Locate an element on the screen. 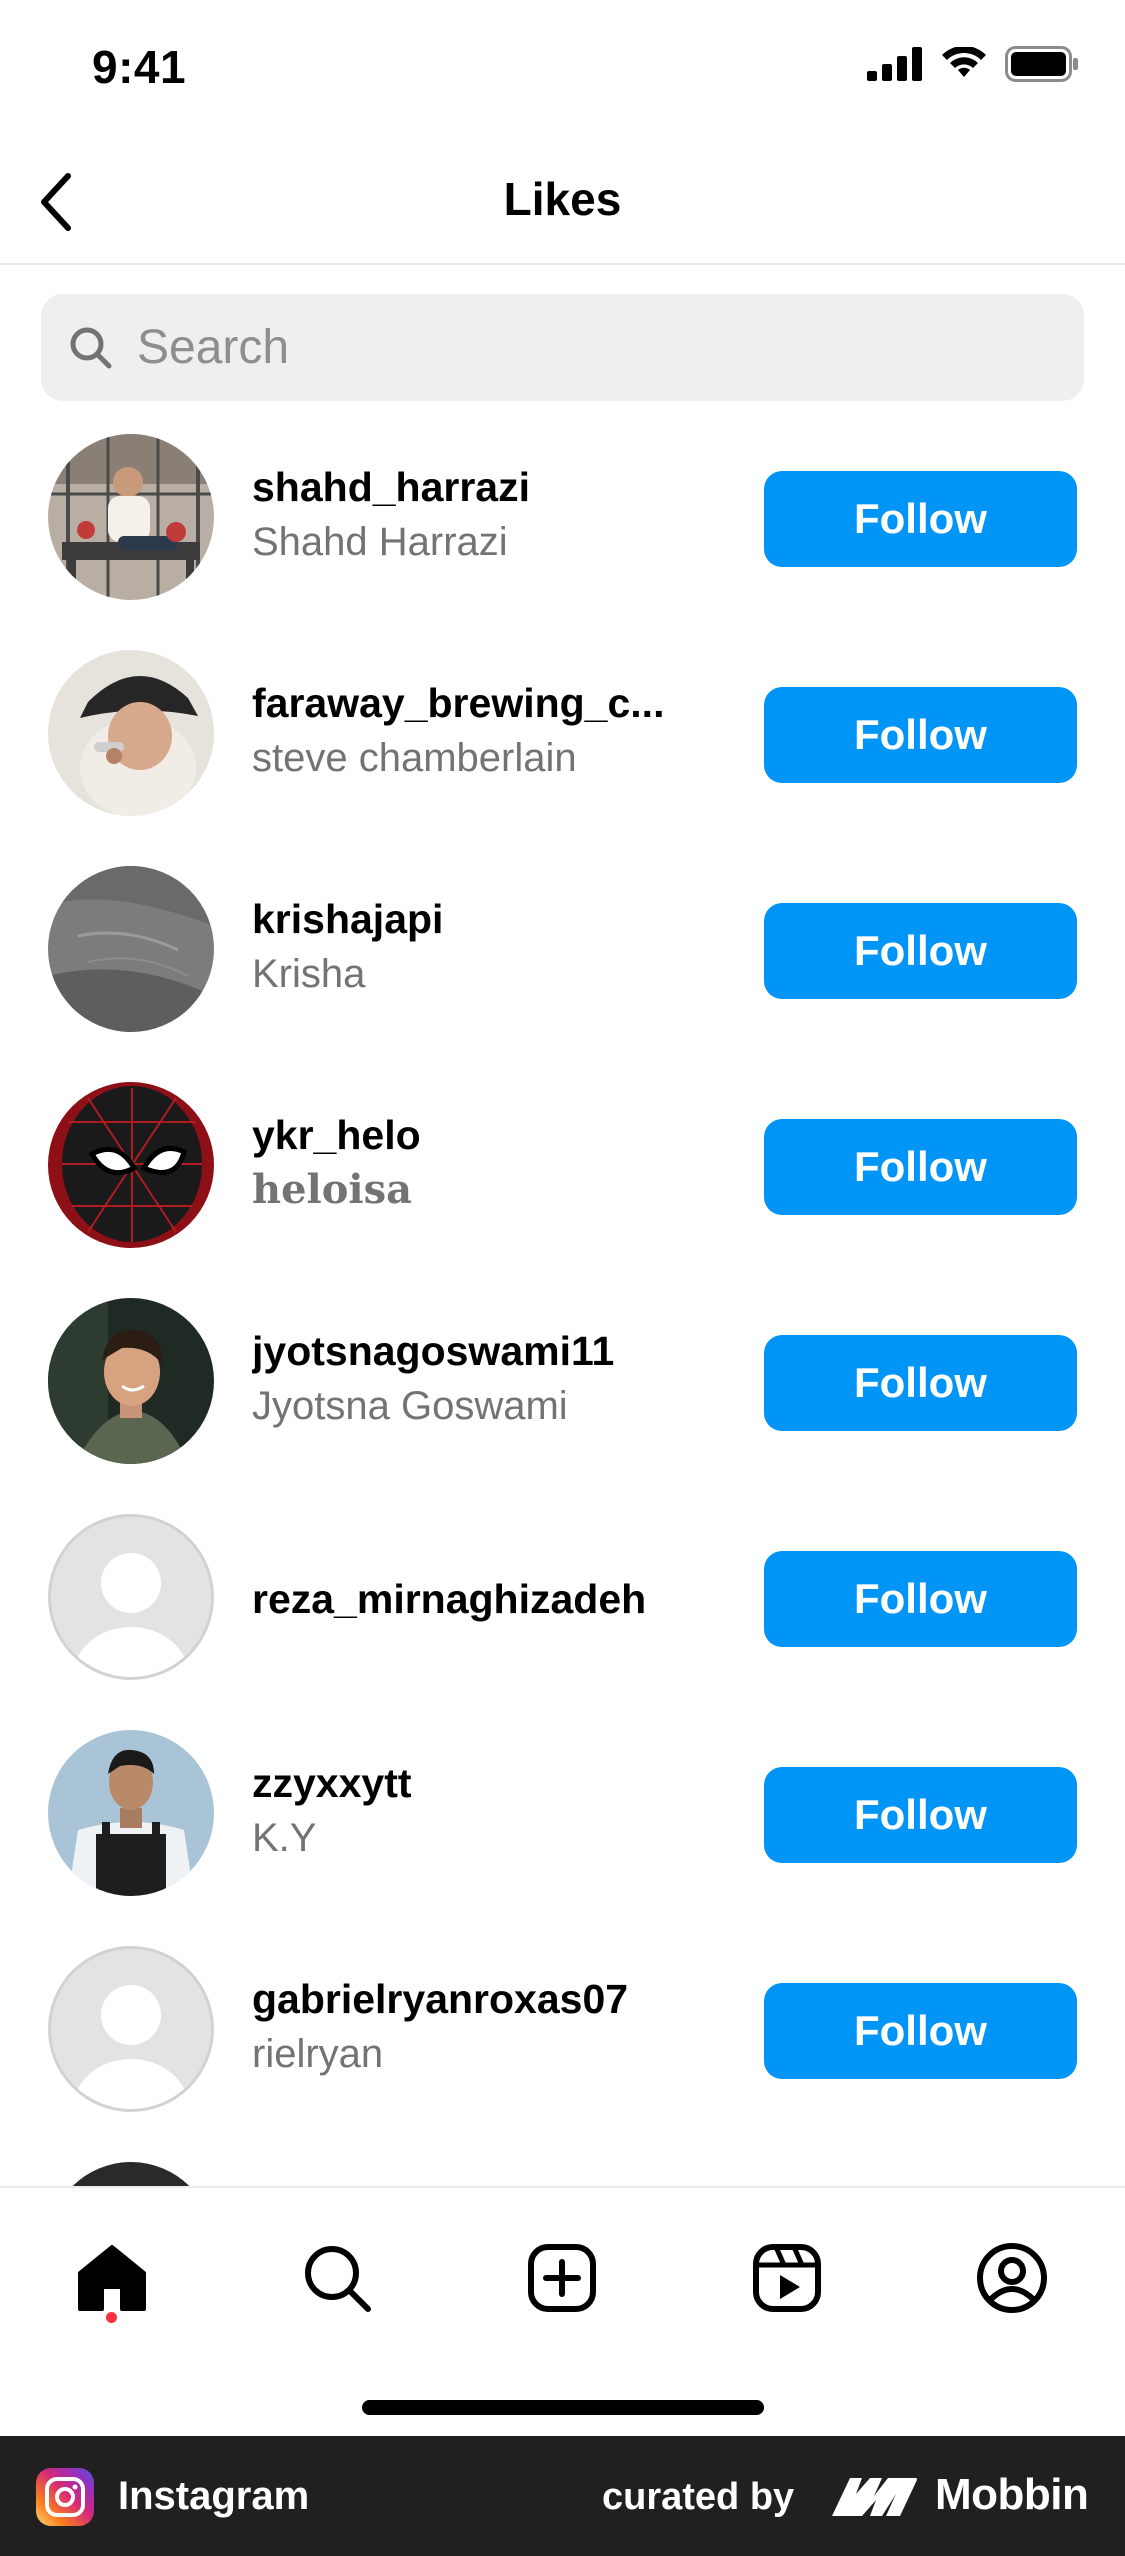  page-title: Likes is located at coordinates (562, 199).